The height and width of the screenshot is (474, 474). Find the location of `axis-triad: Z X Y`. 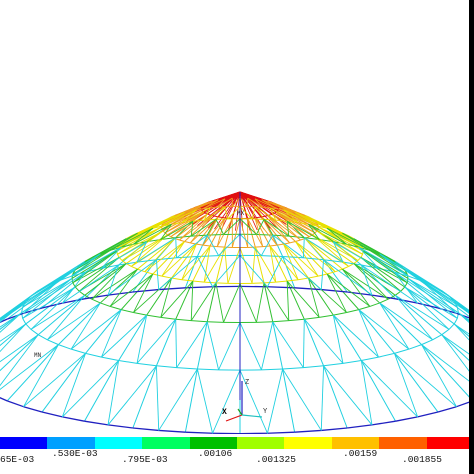

axis-triad: Z X Y is located at coordinates (242, 400).